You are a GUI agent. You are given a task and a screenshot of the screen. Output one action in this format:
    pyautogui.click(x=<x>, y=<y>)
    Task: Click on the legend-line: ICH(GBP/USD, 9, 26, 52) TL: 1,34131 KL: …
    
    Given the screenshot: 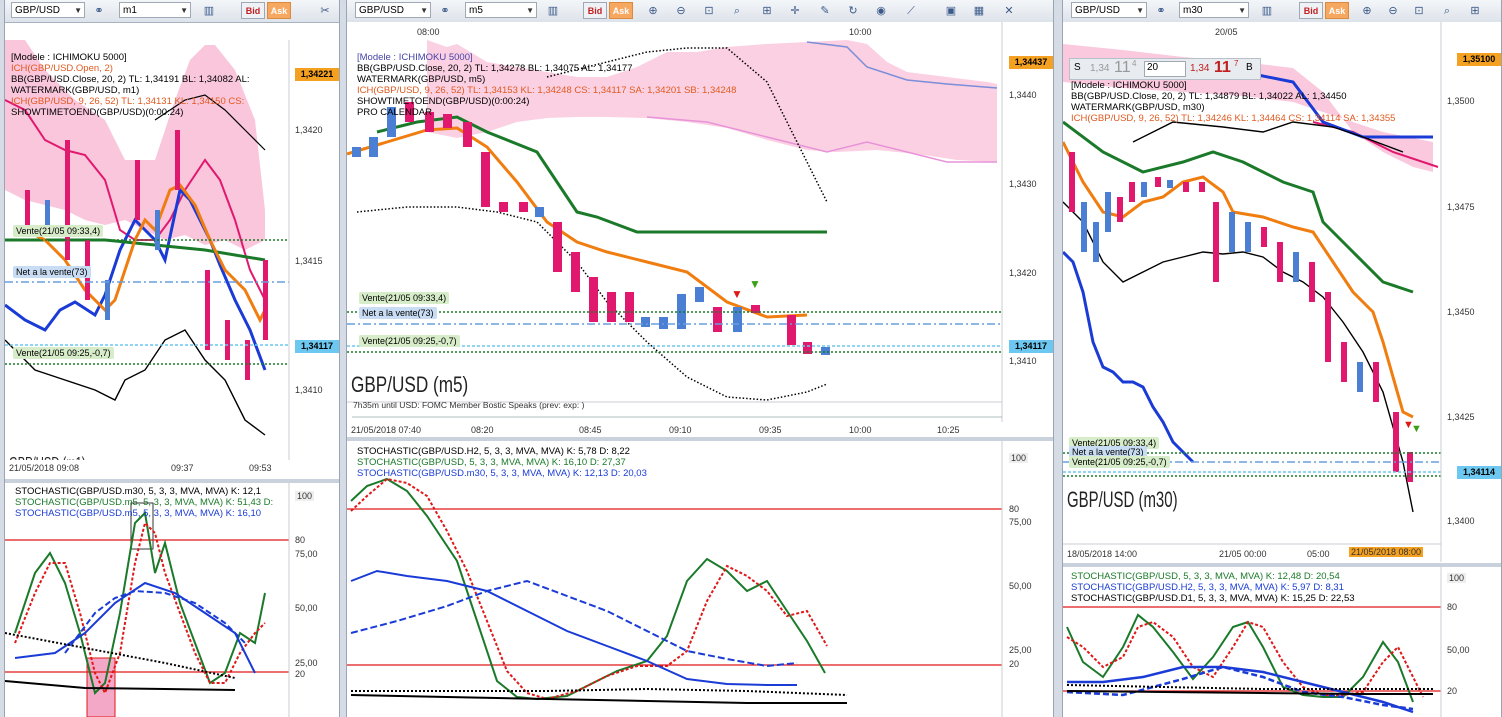 What is the action you would take?
    pyautogui.click(x=128, y=101)
    